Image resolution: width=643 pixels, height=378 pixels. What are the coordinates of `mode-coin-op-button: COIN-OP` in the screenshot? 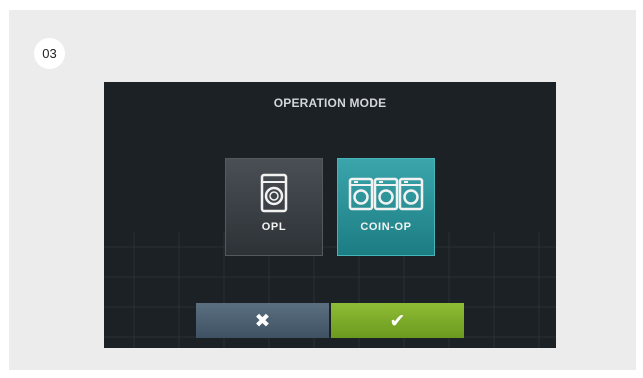 It's located at (386, 207).